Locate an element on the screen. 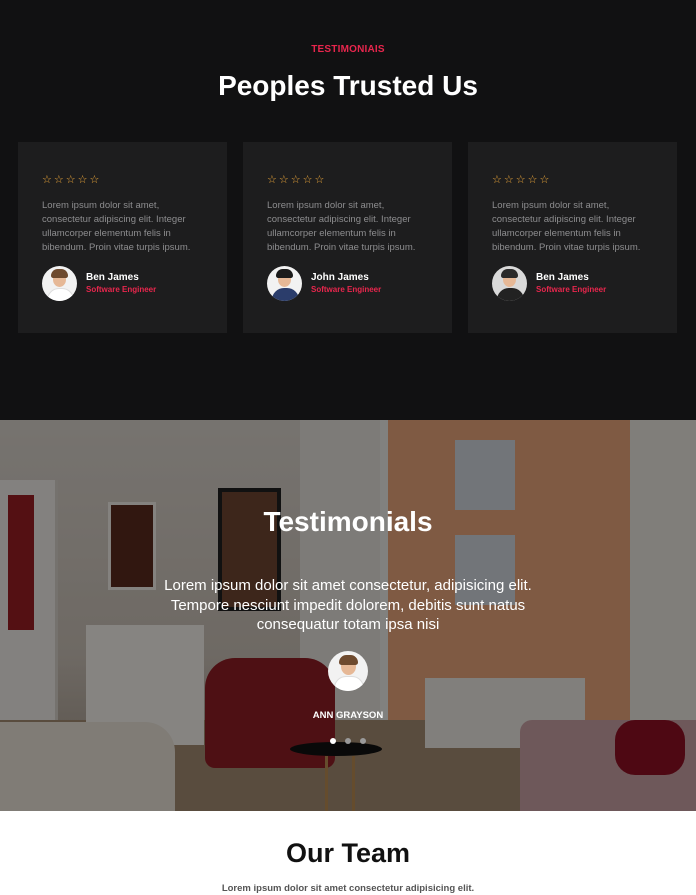 This screenshot has height=895, width=696. slider-title: Testimonials is located at coordinates (348, 521).